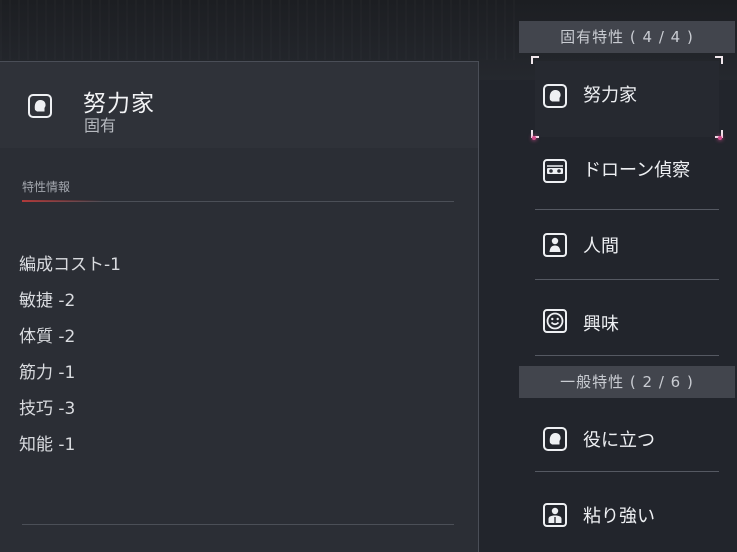 Image resolution: width=737 pixels, height=552 pixels. What do you see at coordinates (100, 125) in the screenshot?
I see `trait-type: 固有` at bounding box center [100, 125].